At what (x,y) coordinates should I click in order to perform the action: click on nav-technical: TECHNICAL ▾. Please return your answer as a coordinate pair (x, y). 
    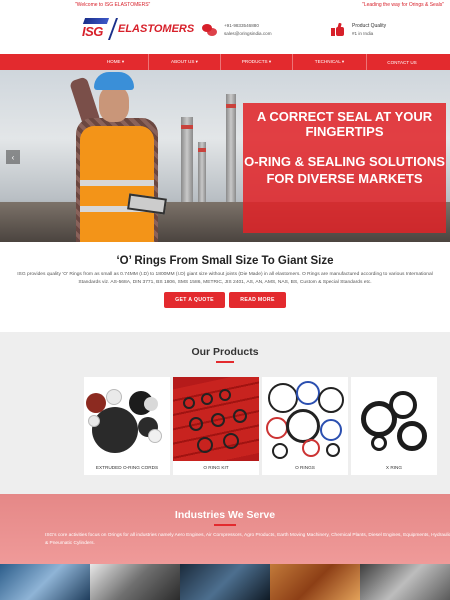
    Looking at the image, I should click on (330, 62).